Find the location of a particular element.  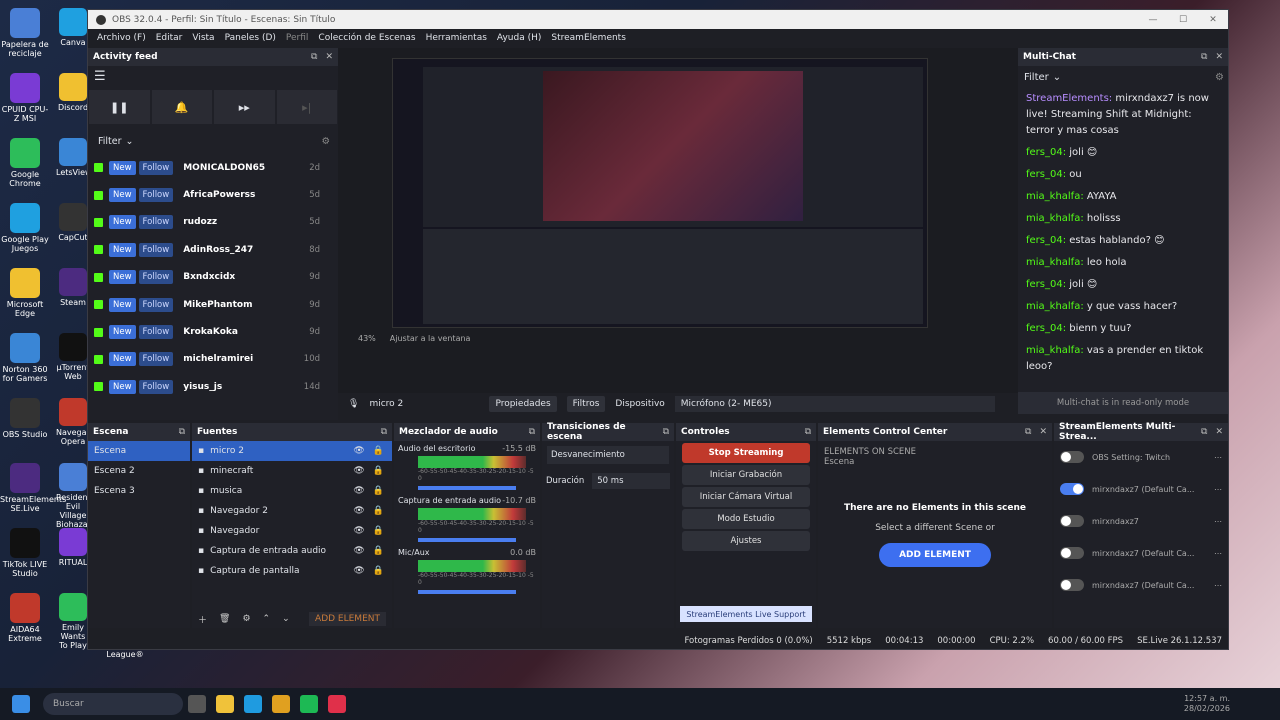

desktop-icon: Navegador Opera is located at coordinates (73, 422).